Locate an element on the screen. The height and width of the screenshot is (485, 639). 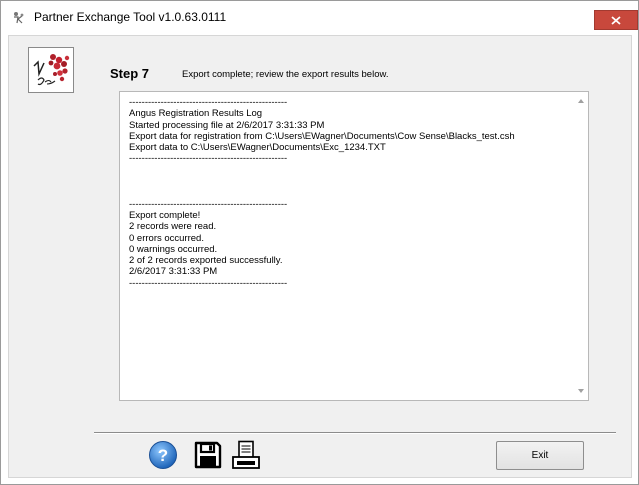
log-line: 2 of 2 records exported successfully. is located at coordinates (206, 261).